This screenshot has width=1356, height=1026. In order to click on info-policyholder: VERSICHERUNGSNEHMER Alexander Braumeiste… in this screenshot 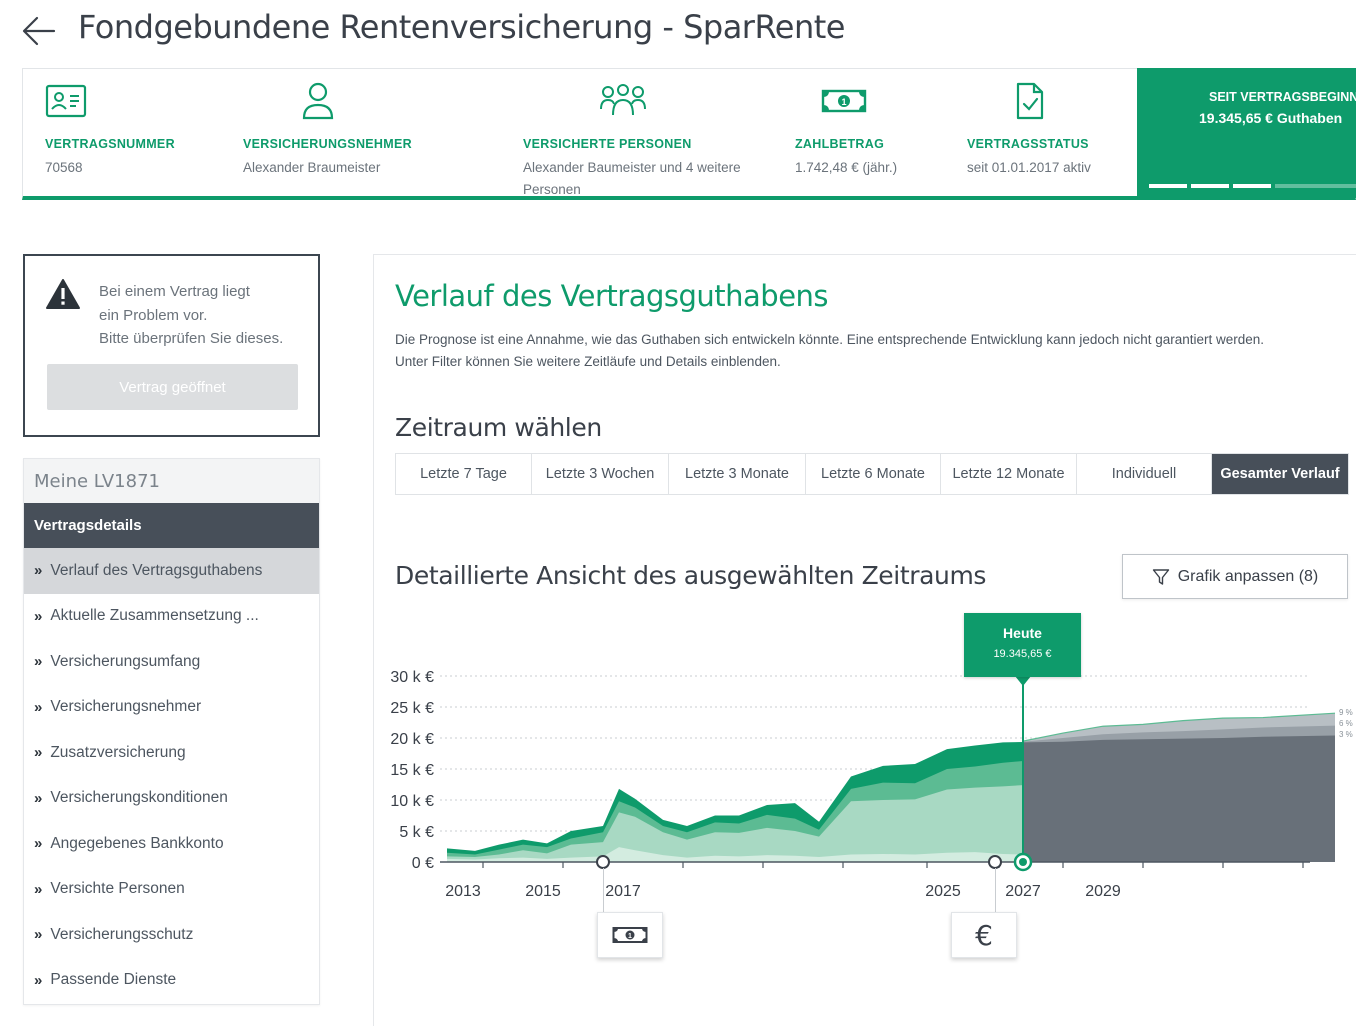, I will do `click(327, 130)`.